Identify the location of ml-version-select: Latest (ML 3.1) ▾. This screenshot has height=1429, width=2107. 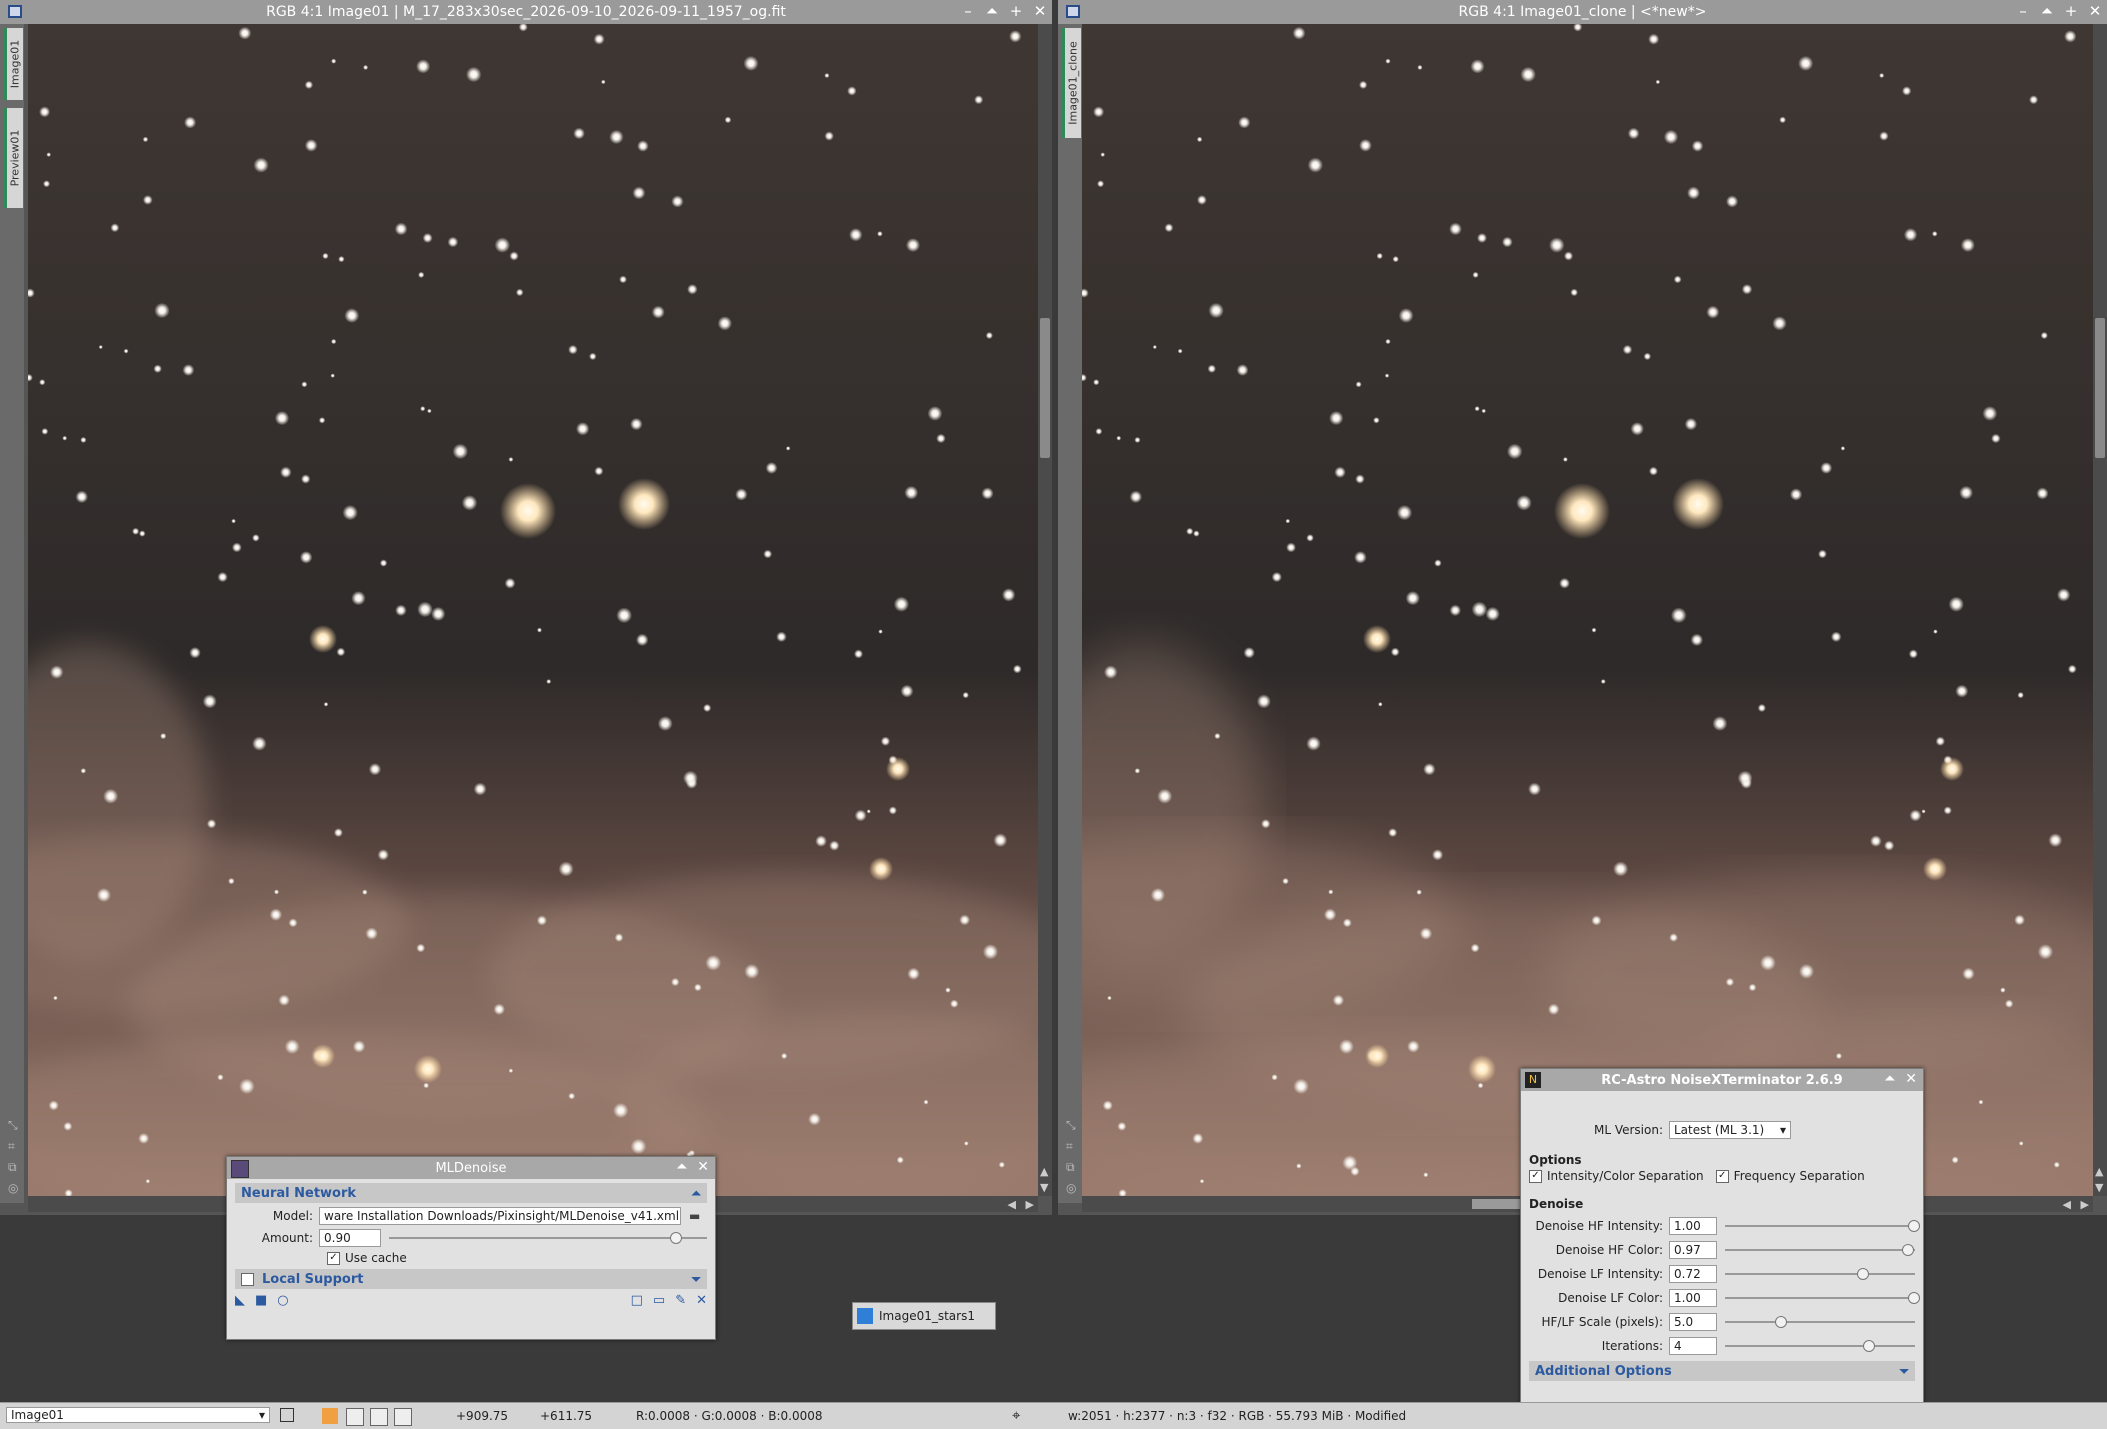
(1730, 1130).